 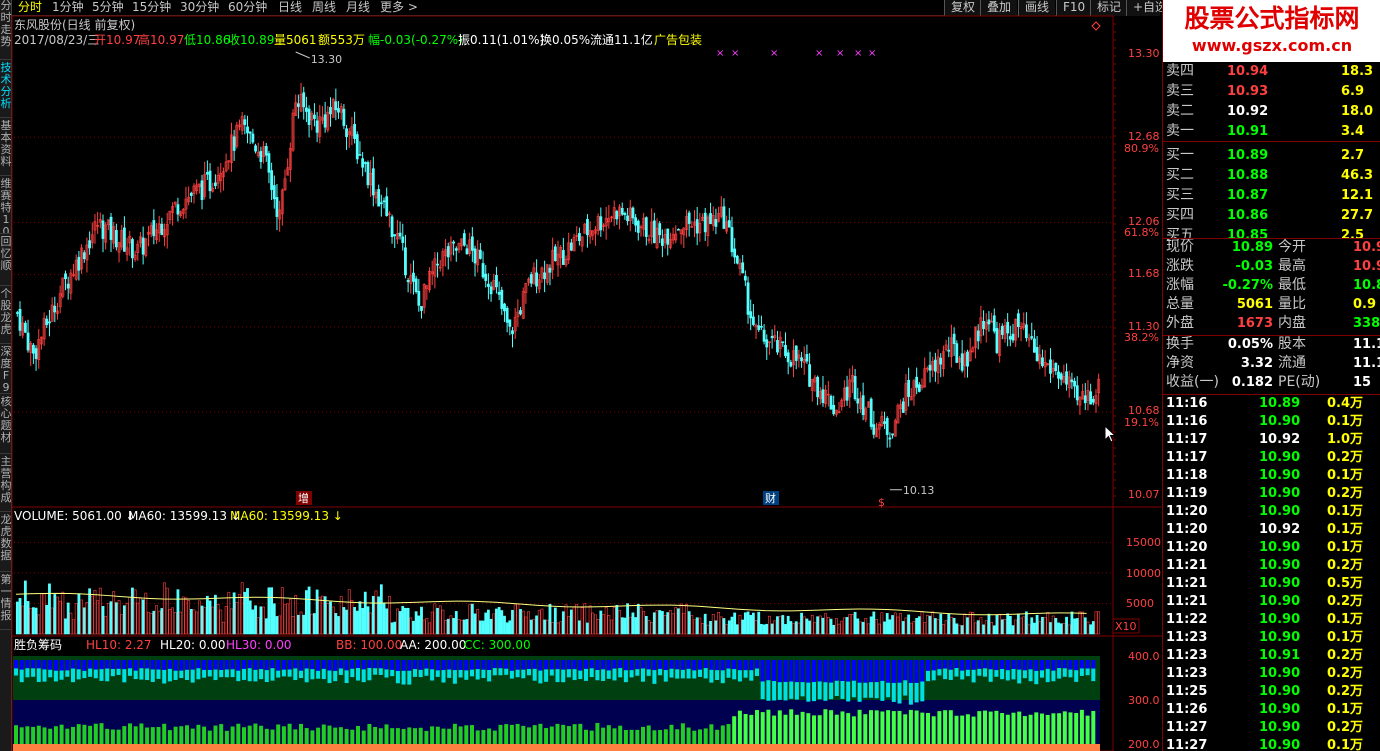 I want to click on tick-time: 11:23, so click(x=1187, y=637).